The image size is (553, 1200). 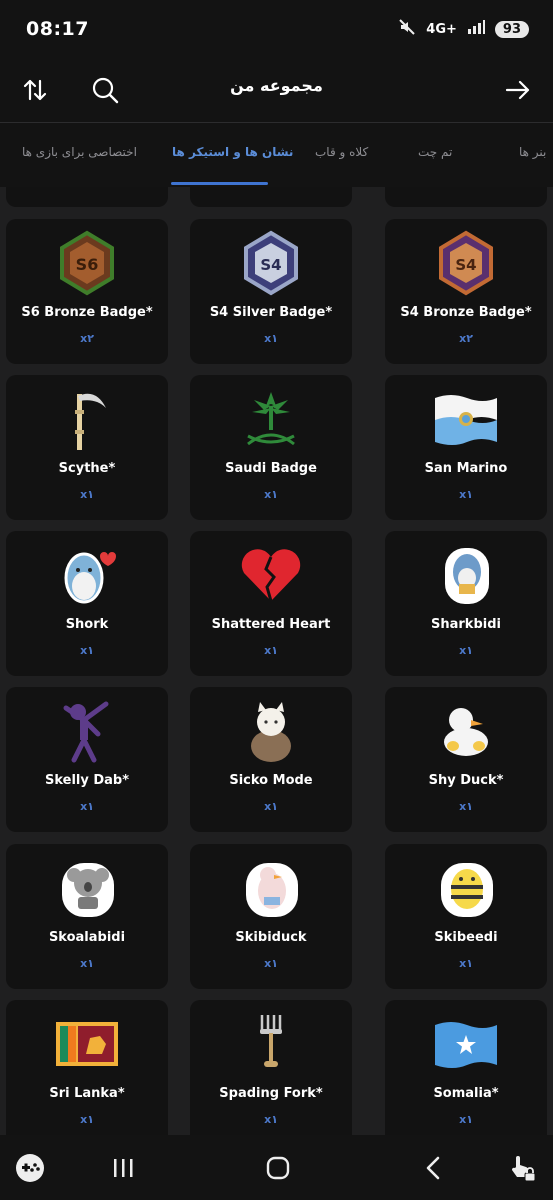 I want to click on tab-badges-stickers: نشان ها و استیکر ها, so click(x=232, y=152).